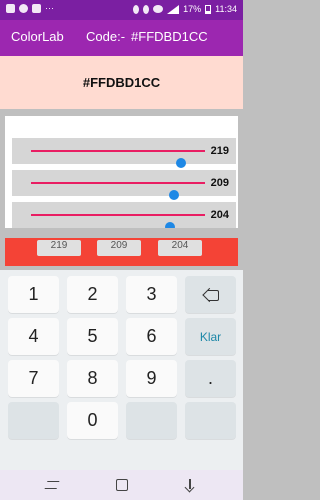 The height and width of the screenshot is (500, 320). What do you see at coordinates (92, 294) in the screenshot?
I see `key-2: 2` at bounding box center [92, 294].